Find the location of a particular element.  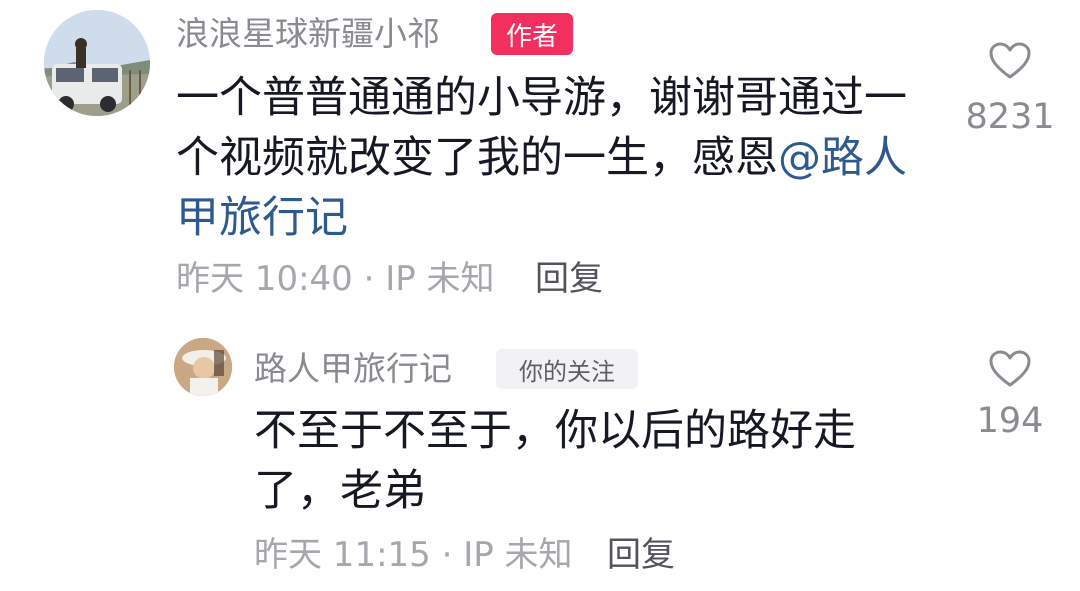

follow-badge: 你的关注 is located at coordinates (567, 369).